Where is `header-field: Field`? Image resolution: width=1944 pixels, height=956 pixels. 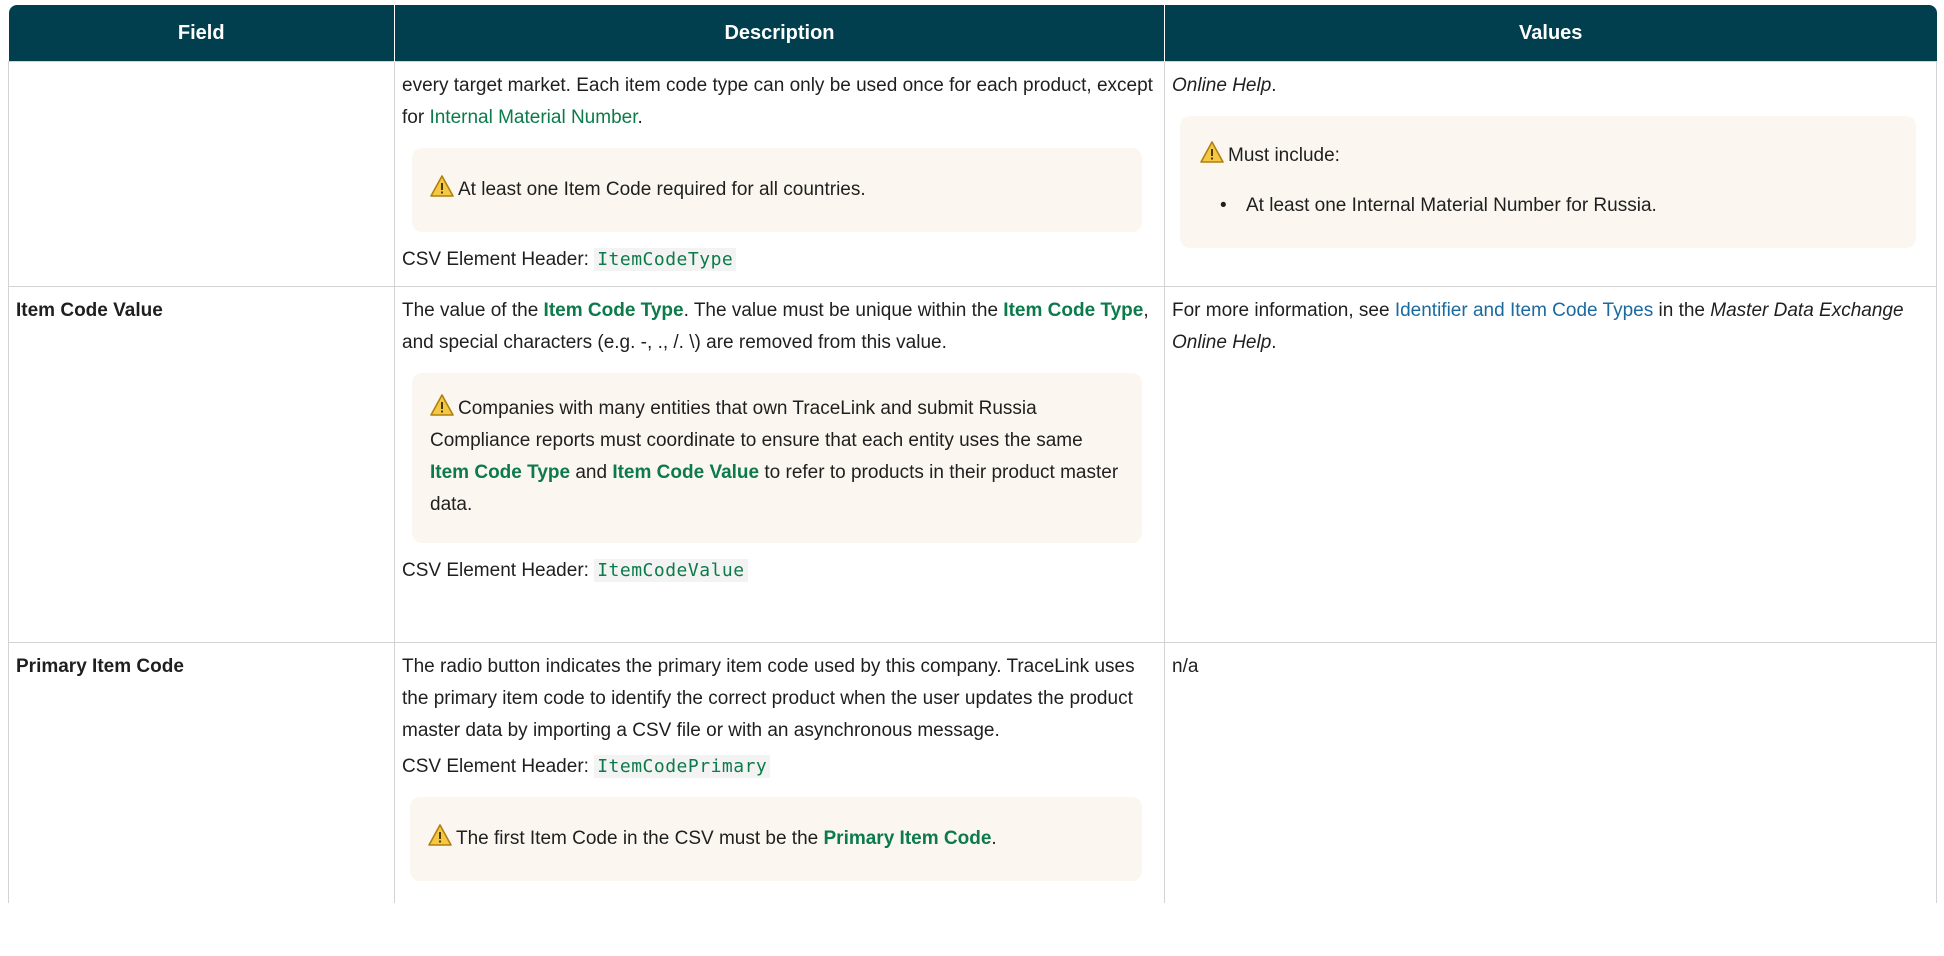
header-field: Field is located at coordinates (201, 33).